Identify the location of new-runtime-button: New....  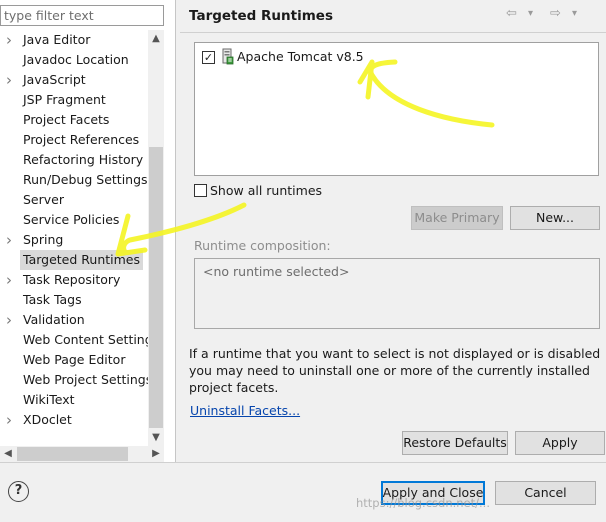
(555, 218).